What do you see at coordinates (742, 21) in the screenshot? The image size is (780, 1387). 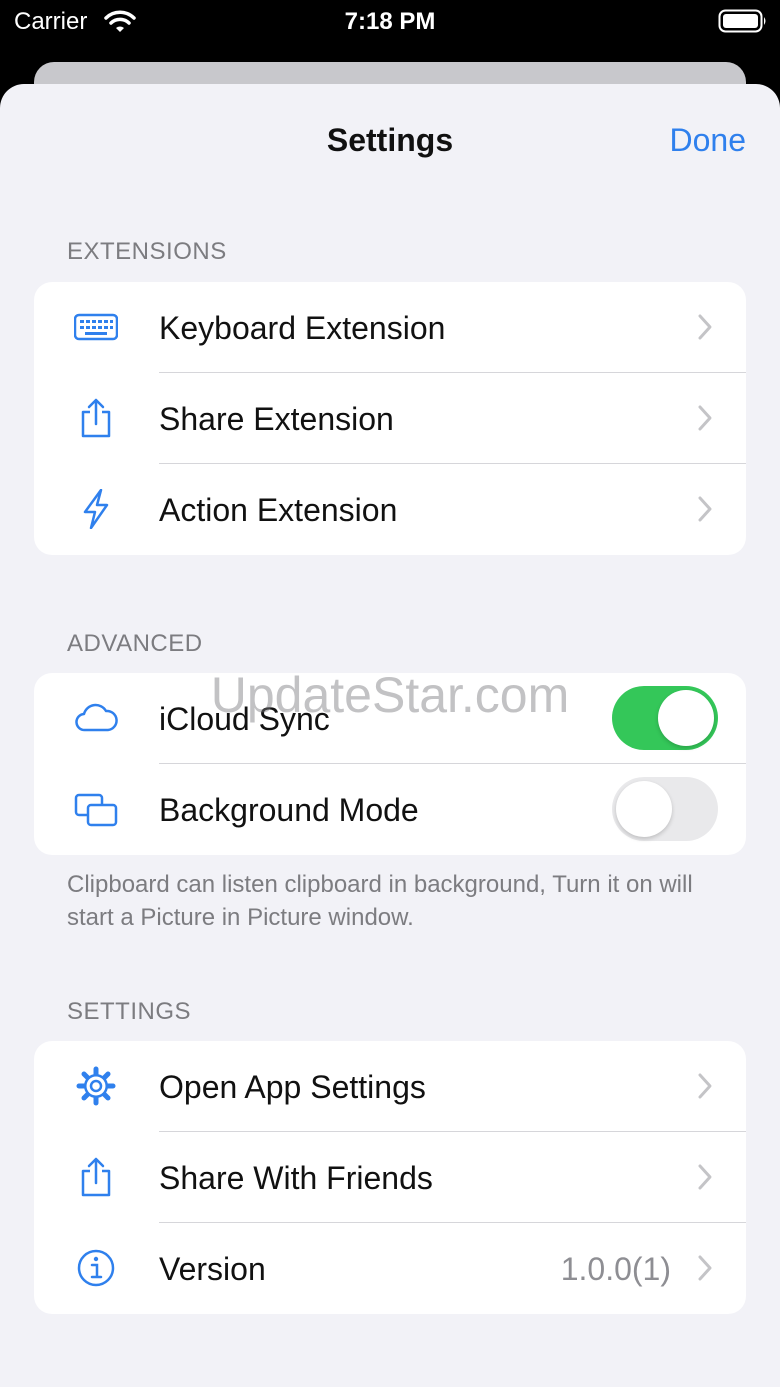 I see `battery-icon` at bounding box center [742, 21].